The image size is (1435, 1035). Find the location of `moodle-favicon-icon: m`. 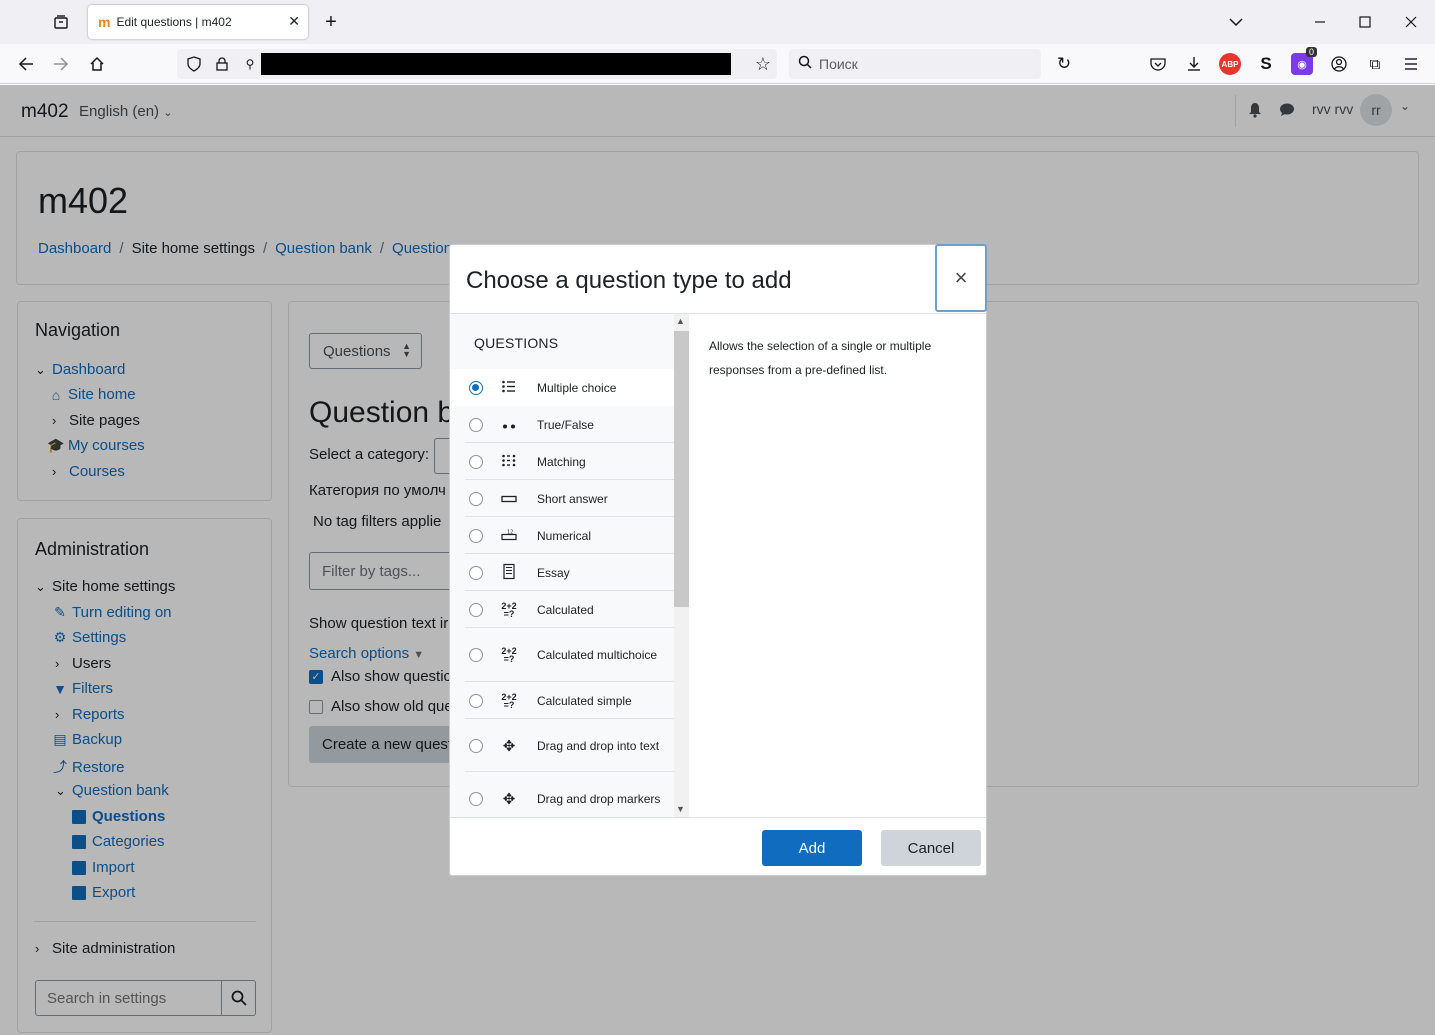

moodle-favicon-icon: m is located at coordinates (104, 22).